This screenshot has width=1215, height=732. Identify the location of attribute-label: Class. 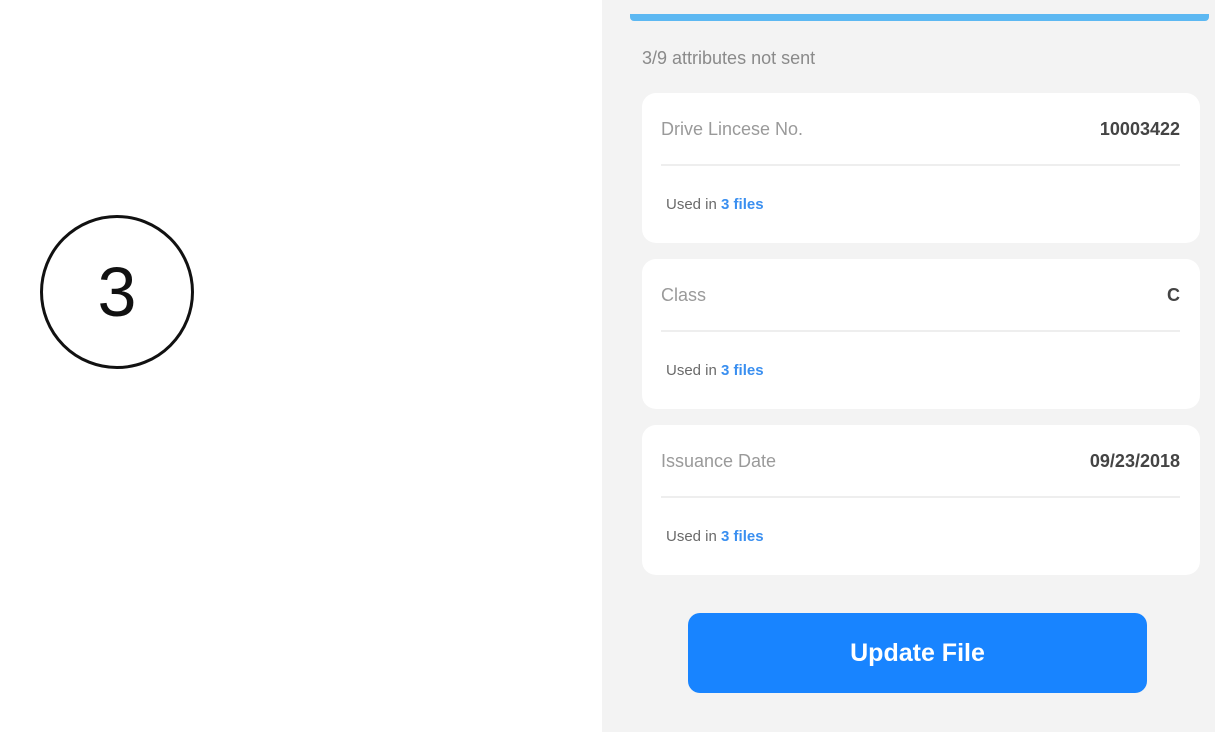
(684, 295).